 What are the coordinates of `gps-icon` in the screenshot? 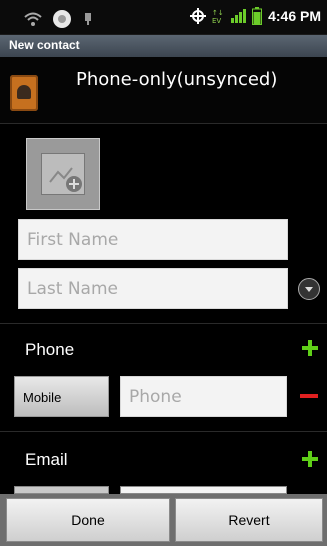 It's located at (198, 16).